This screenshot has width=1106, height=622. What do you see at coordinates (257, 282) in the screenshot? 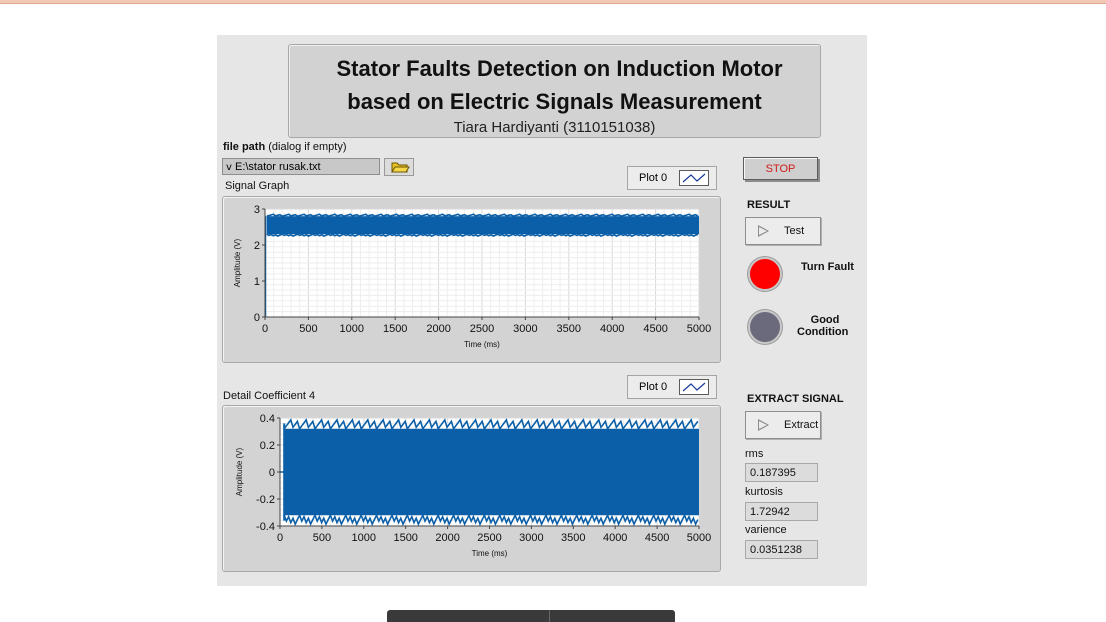
I see `y-tick-label: 1` at bounding box center [257, 282].